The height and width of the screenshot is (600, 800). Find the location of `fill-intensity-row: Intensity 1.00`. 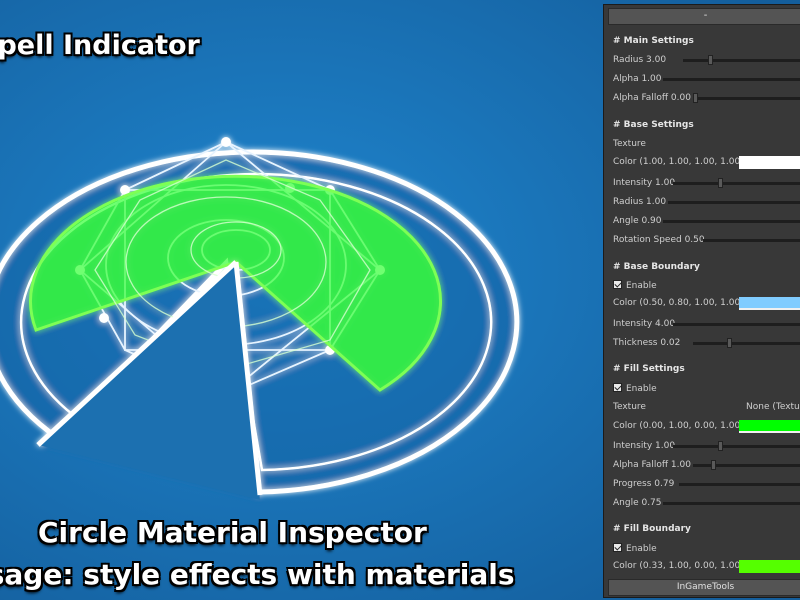

fill-intensity-row: Intensity 1.00 is located at coordinates (706, 446).